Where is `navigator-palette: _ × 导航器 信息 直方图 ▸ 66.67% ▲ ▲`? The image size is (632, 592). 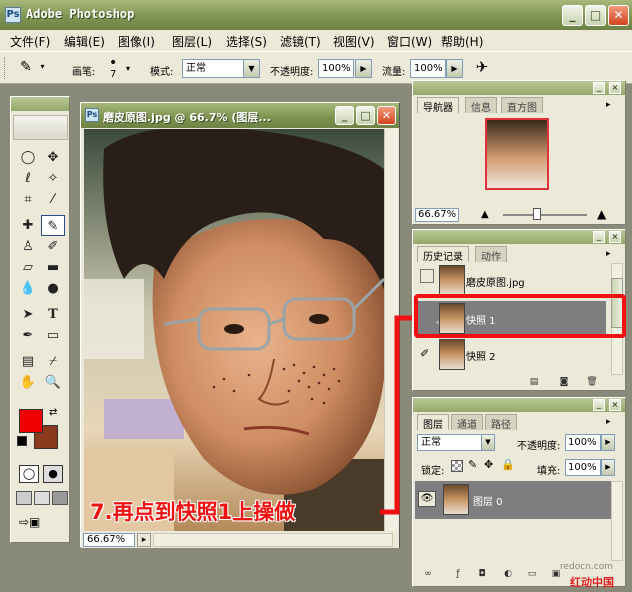 navigator-palette: _ × 导航器 信息 直方图 ▸ 66.67% ▲ ▲ is located at coordinates (519, 152).